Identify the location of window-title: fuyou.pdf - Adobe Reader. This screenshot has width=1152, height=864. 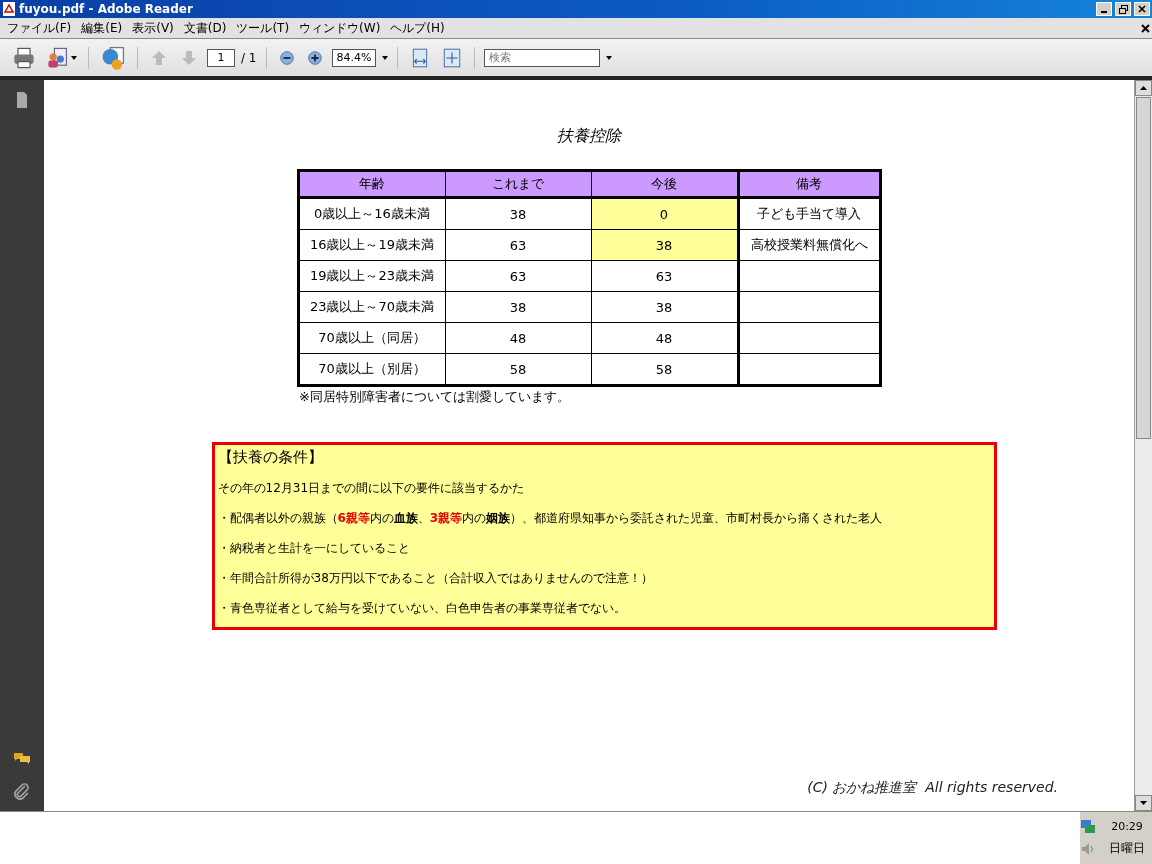
(106, 9).